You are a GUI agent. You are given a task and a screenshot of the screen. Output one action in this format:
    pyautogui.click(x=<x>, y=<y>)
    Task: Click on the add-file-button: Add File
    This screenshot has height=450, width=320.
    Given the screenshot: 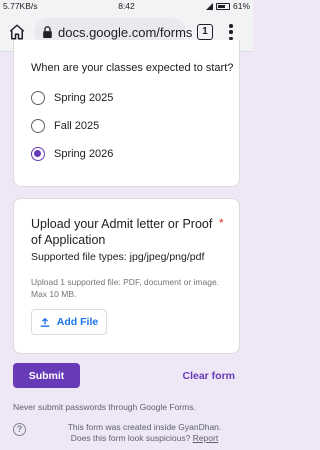 What is the action you would take?
    pyautogui.click(x=69, y=322)
    